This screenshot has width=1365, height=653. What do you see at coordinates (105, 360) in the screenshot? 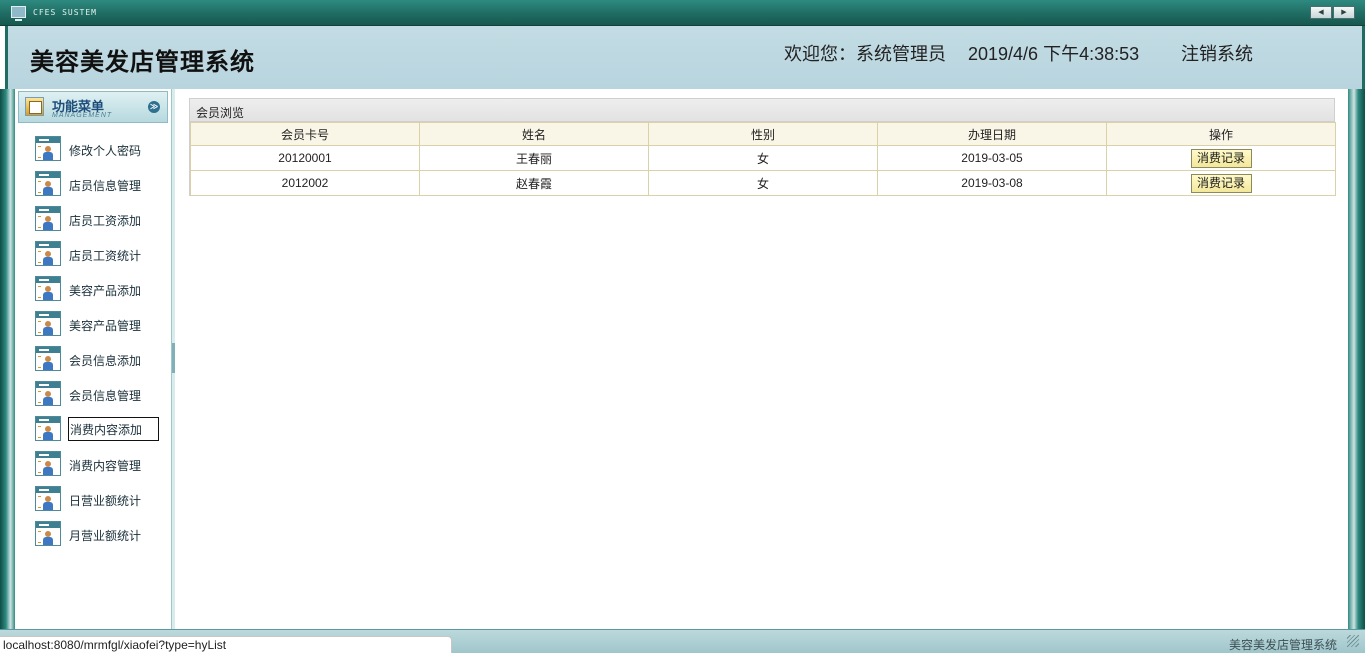
I see `sidebar-item-label: 会员信息添加` at bounding box center [105, 360].